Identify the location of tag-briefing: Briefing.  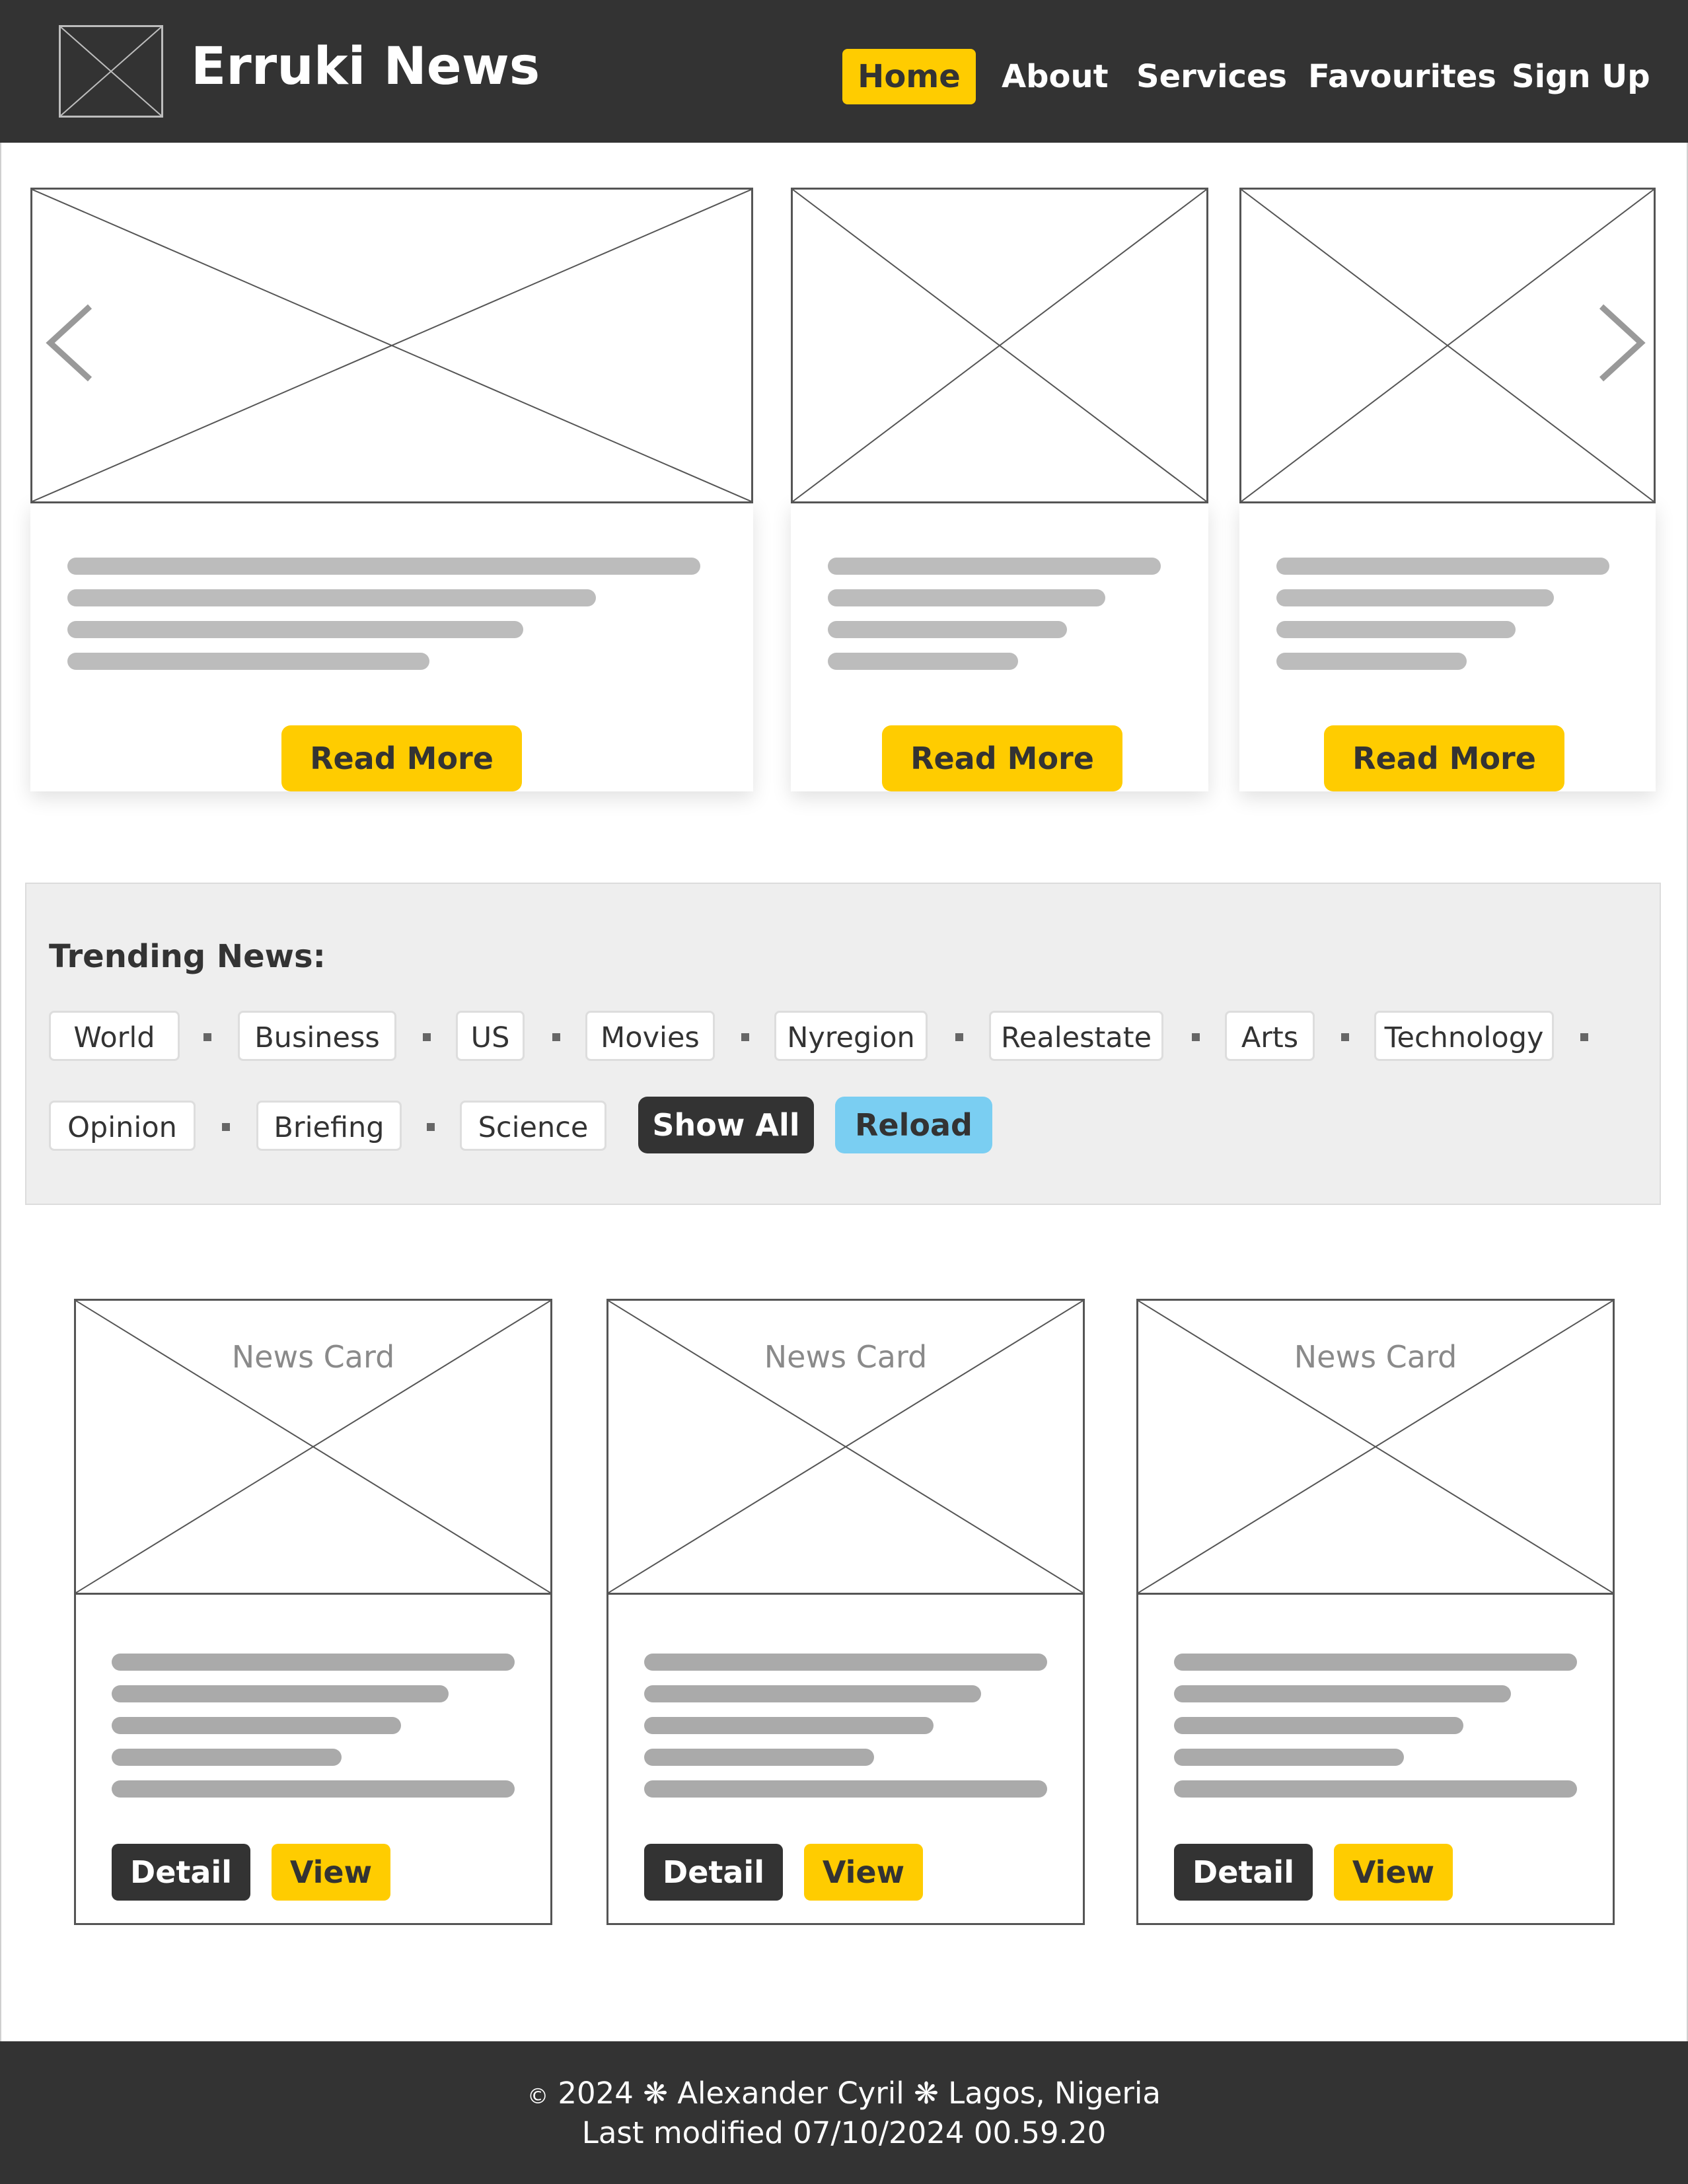
(329, 1126).